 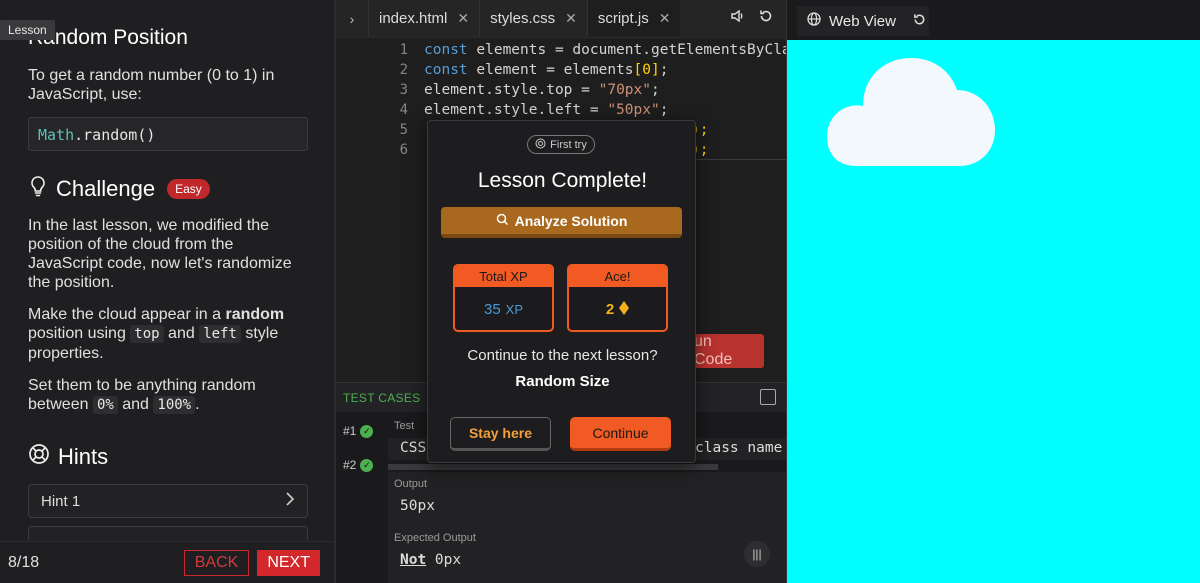 What do you see at coordinates (108, 37) in the screenshot?
I see `lesson-title: Random Position` at bounding box center [108, 37].